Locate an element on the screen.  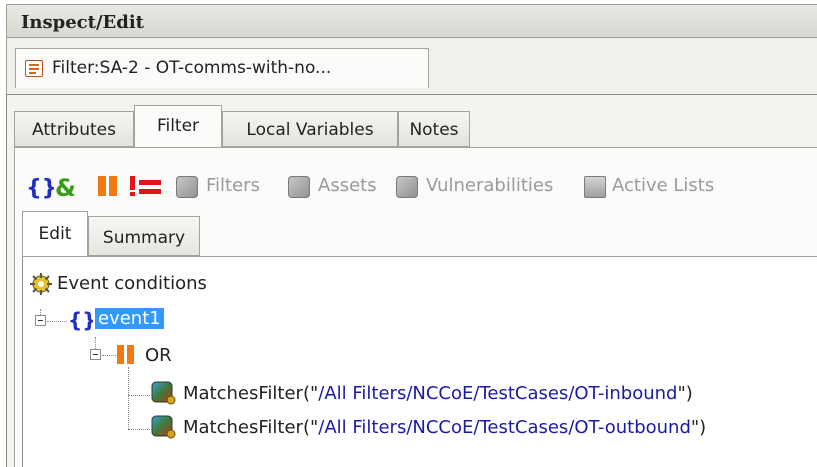
tab-local-variables: Local Variables is located at coordinates (310, 129).